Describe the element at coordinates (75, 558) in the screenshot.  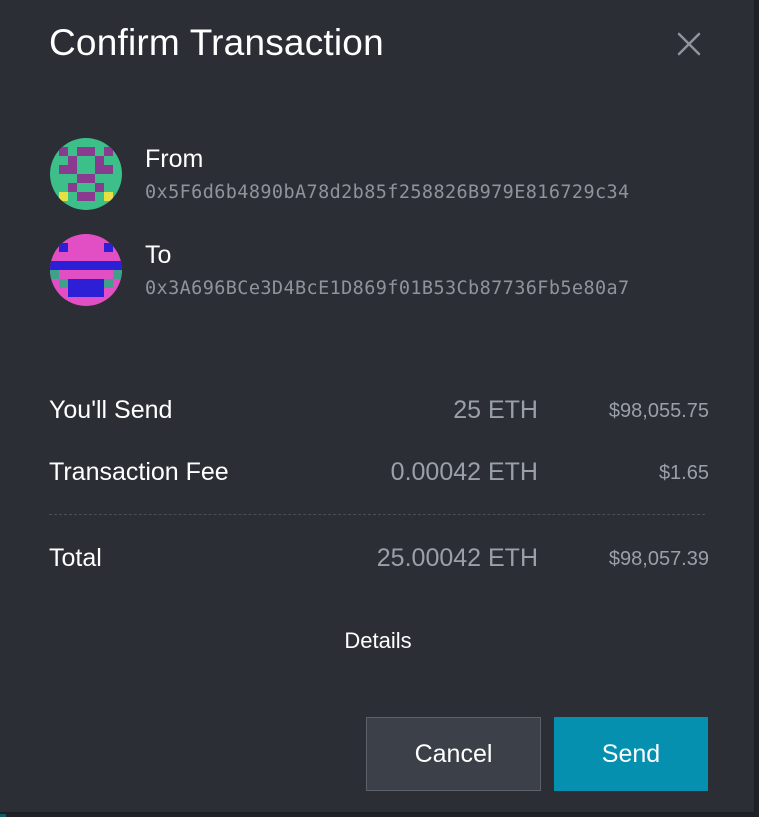
I see `total-label: Total` at that location.